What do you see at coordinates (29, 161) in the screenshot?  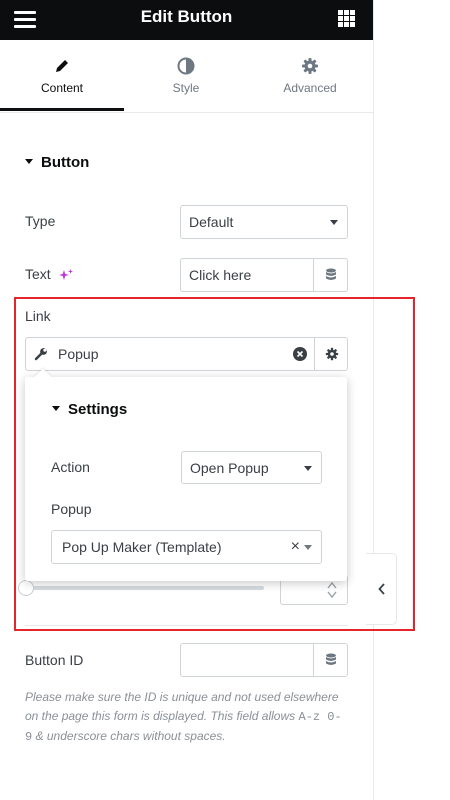 I see `caret-down-icon` at bounding box center [29, 161].